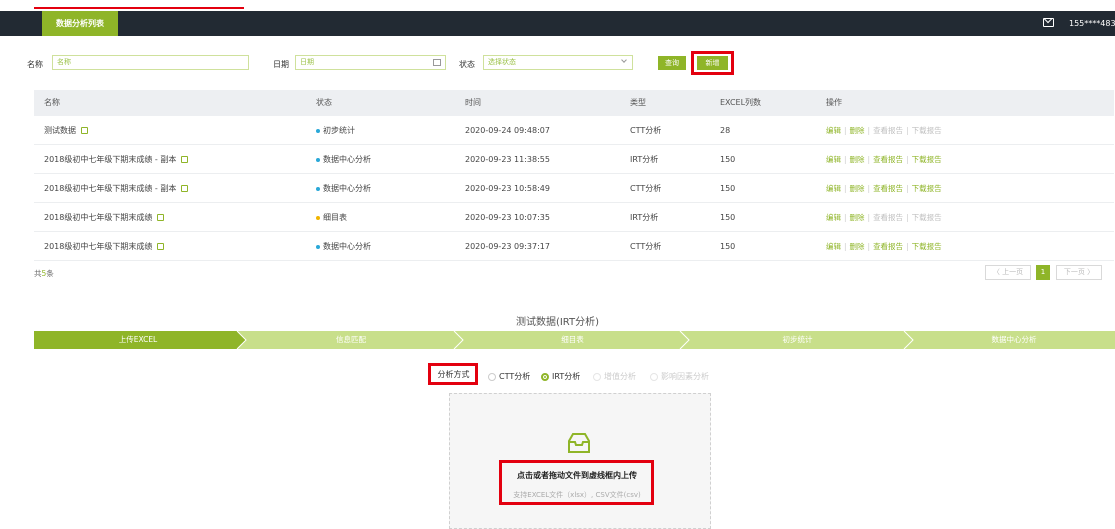  Describe the element at coordinates (1079, 272) in the screenshot. I see `next-page-button: 下一页 〉` at that location.